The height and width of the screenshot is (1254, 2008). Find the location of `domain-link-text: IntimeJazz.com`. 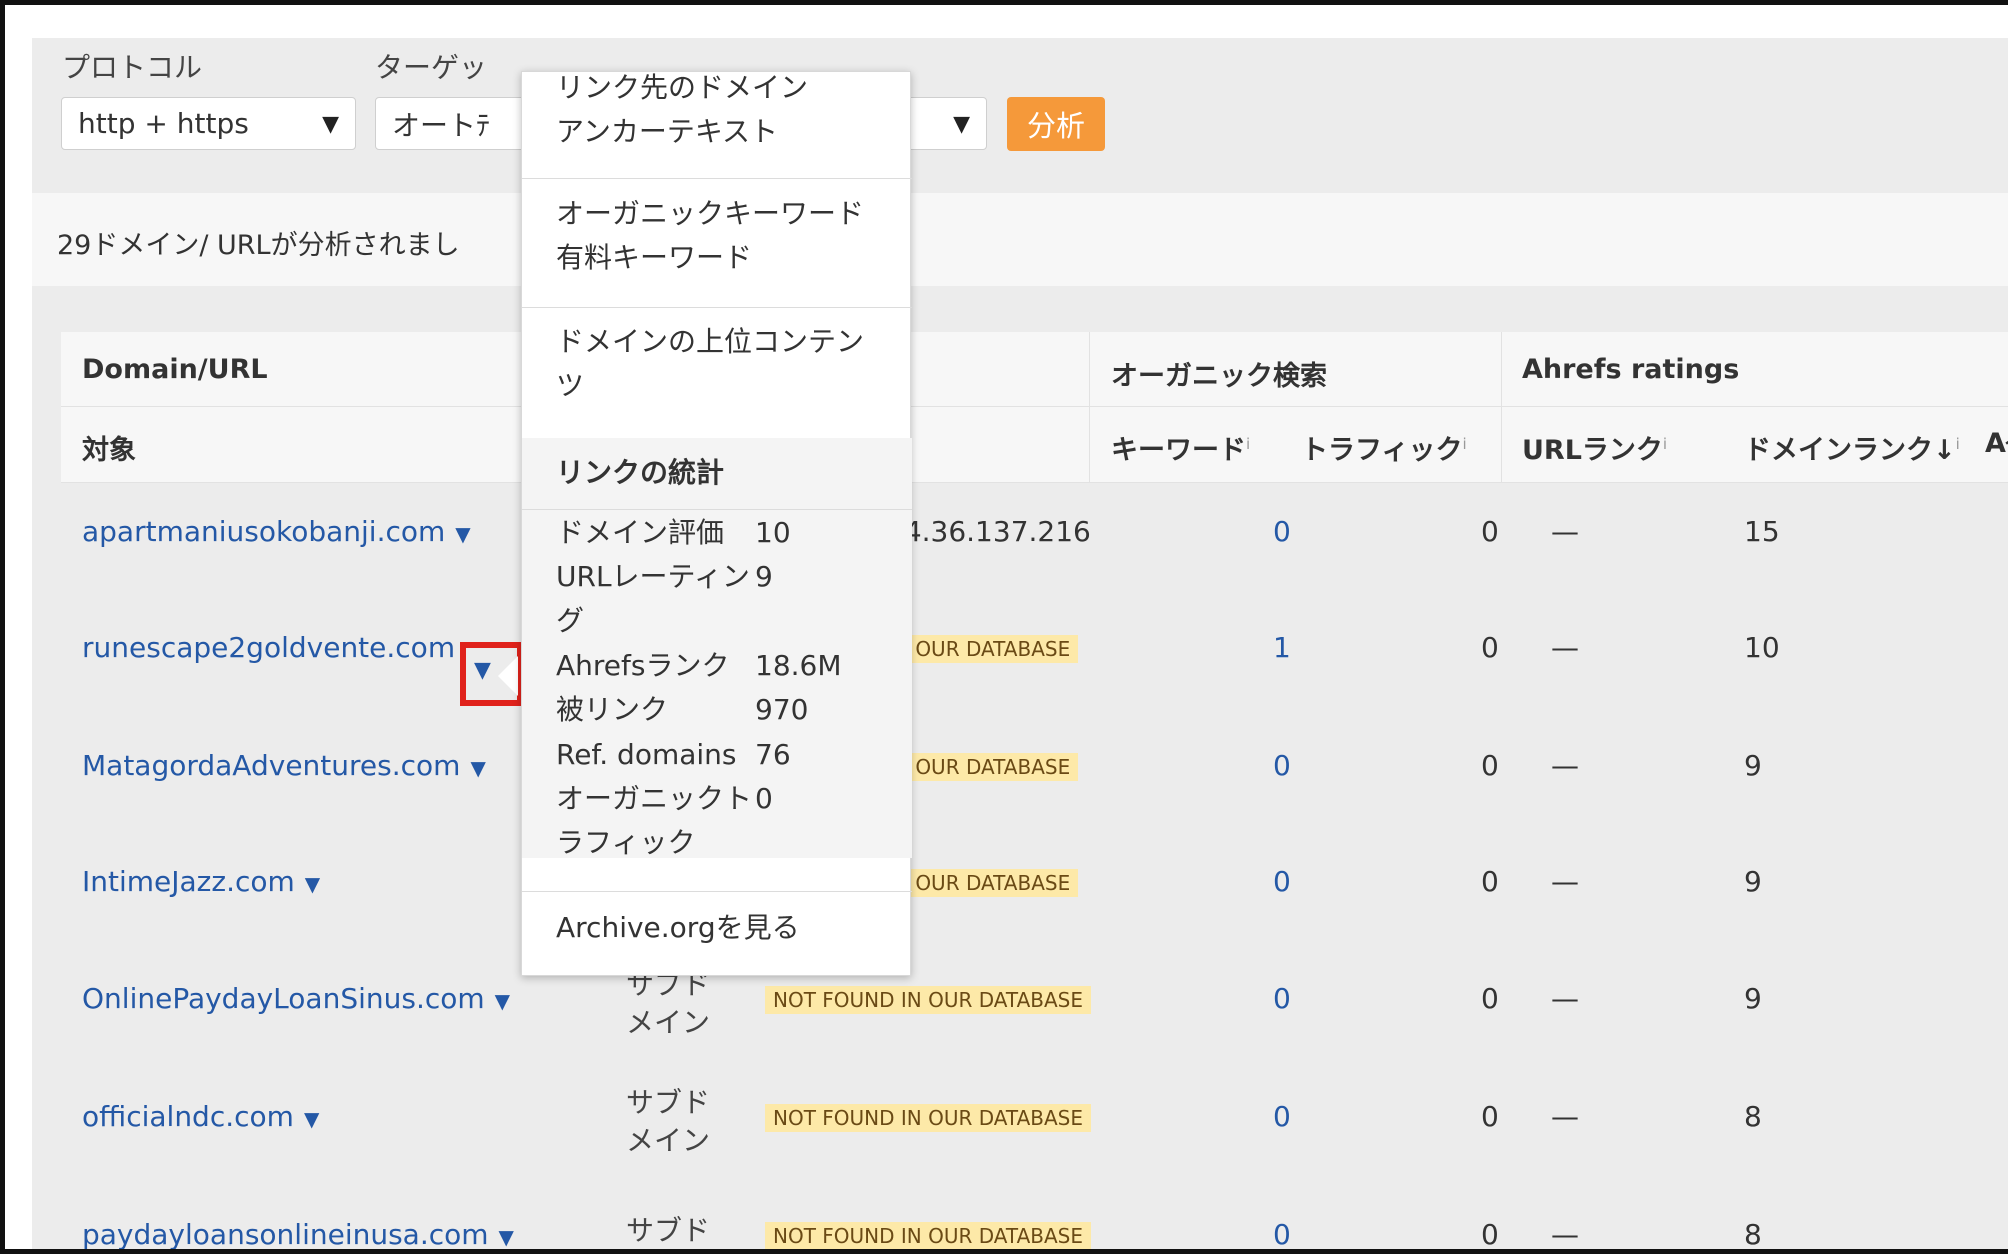

domain-link-text: IntimeJazz.com is located at coordinates (188, 881).